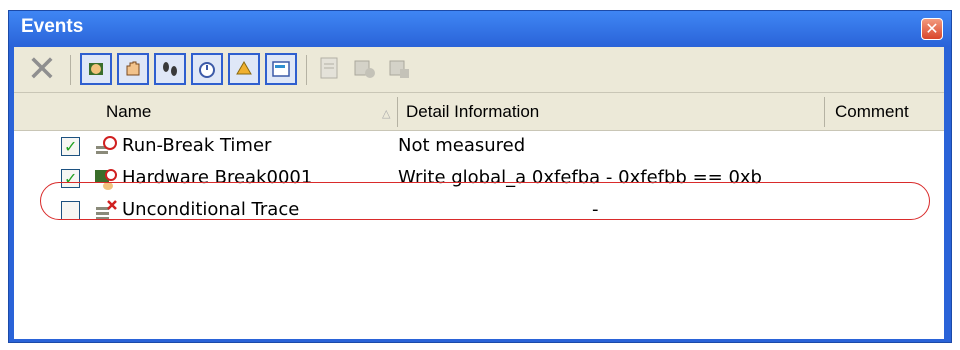  What do you see at coordinates (479, 70) in the screenshot?
I see `toolbar: ✕` at bounding box center [479, 70].